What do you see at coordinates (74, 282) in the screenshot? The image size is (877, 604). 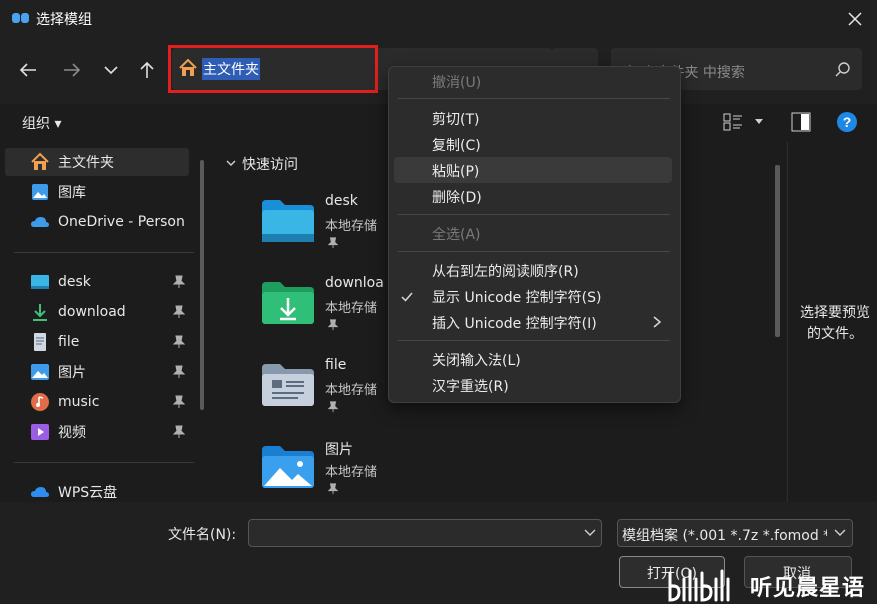 I see `sidebar-item-label: desk` at bounding box center [74, 282].